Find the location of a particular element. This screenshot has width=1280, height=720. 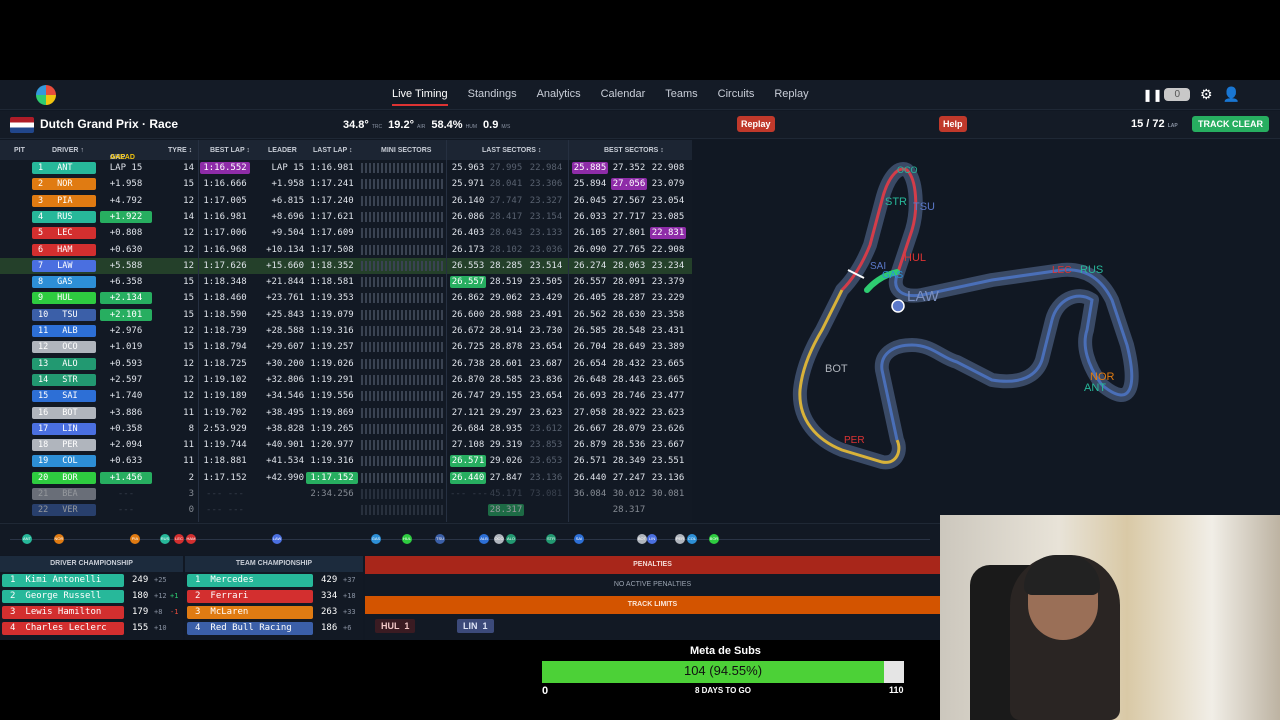

progress-dot-pia: PIA is located at coordinates (135, 539).